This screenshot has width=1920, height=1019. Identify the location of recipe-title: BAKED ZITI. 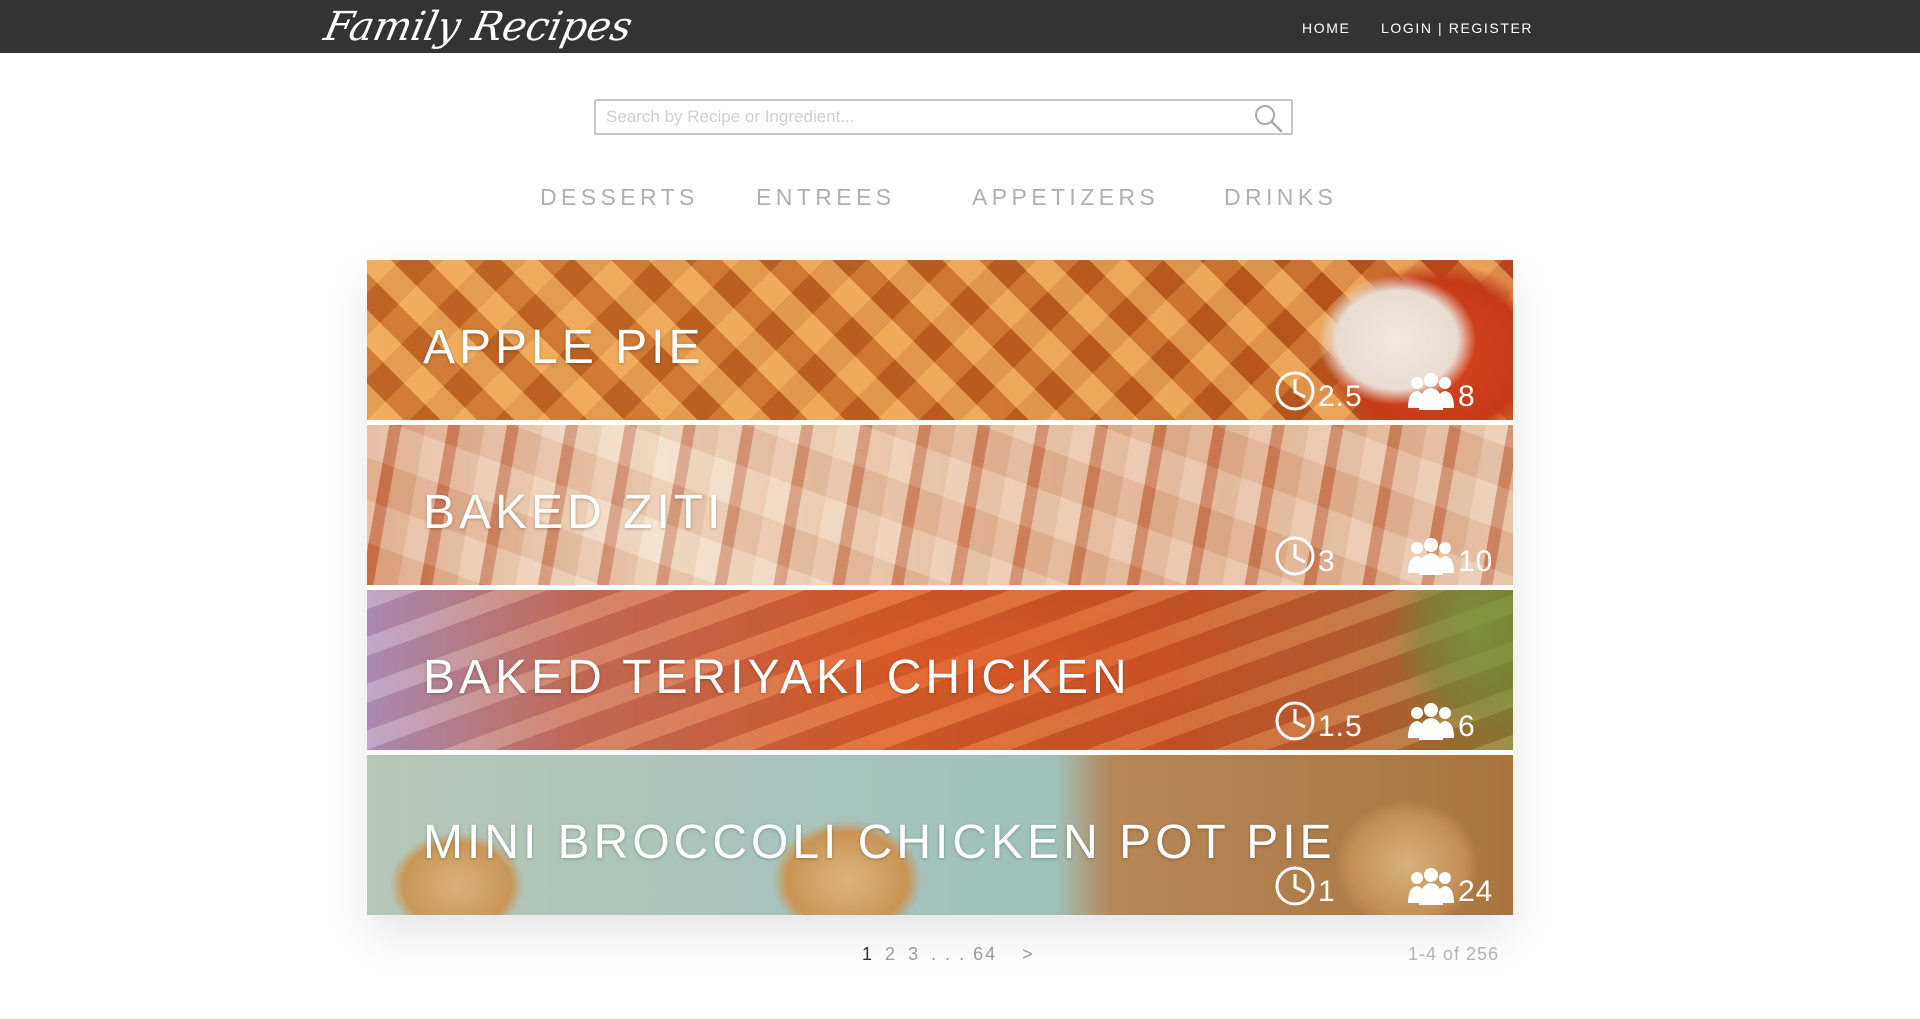
(574, 512).